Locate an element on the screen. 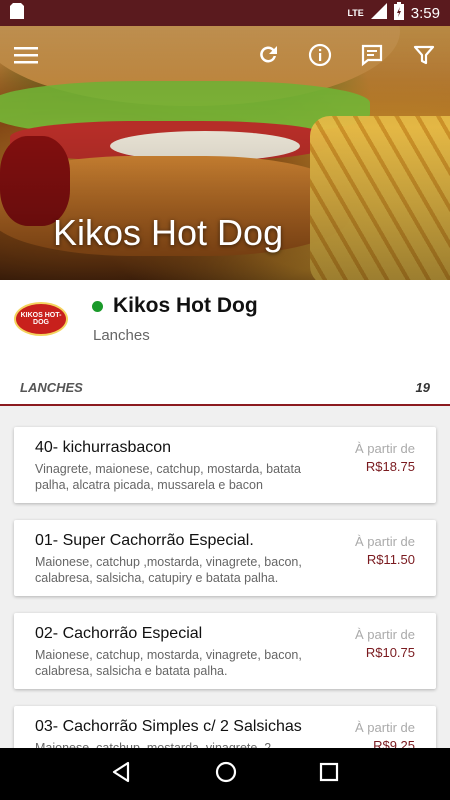 This screenshot has width=450, height=800. toolbar is located at coordinates (225, 55).